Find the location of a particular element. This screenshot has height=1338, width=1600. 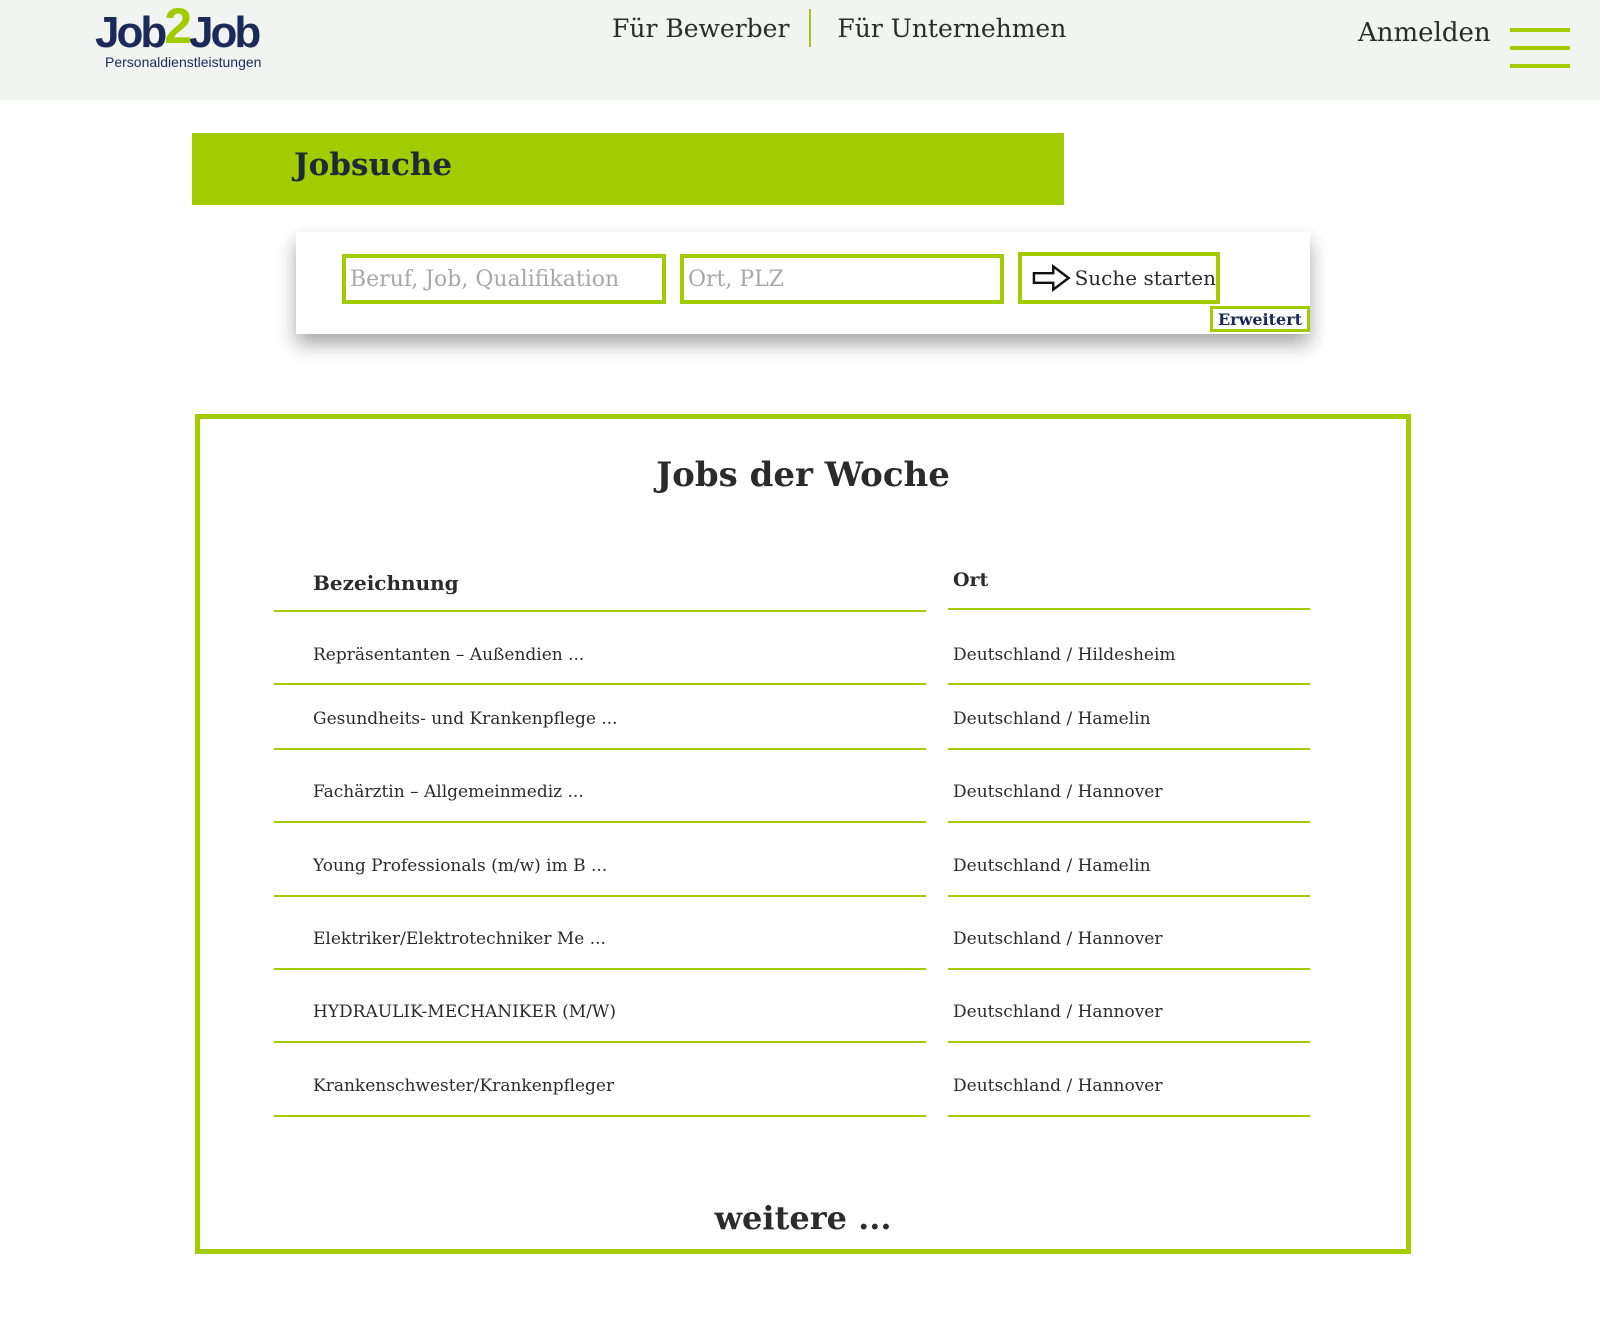

top-nav: Für Bewerber Für Unternehmen is located at coordinates (839, 28).